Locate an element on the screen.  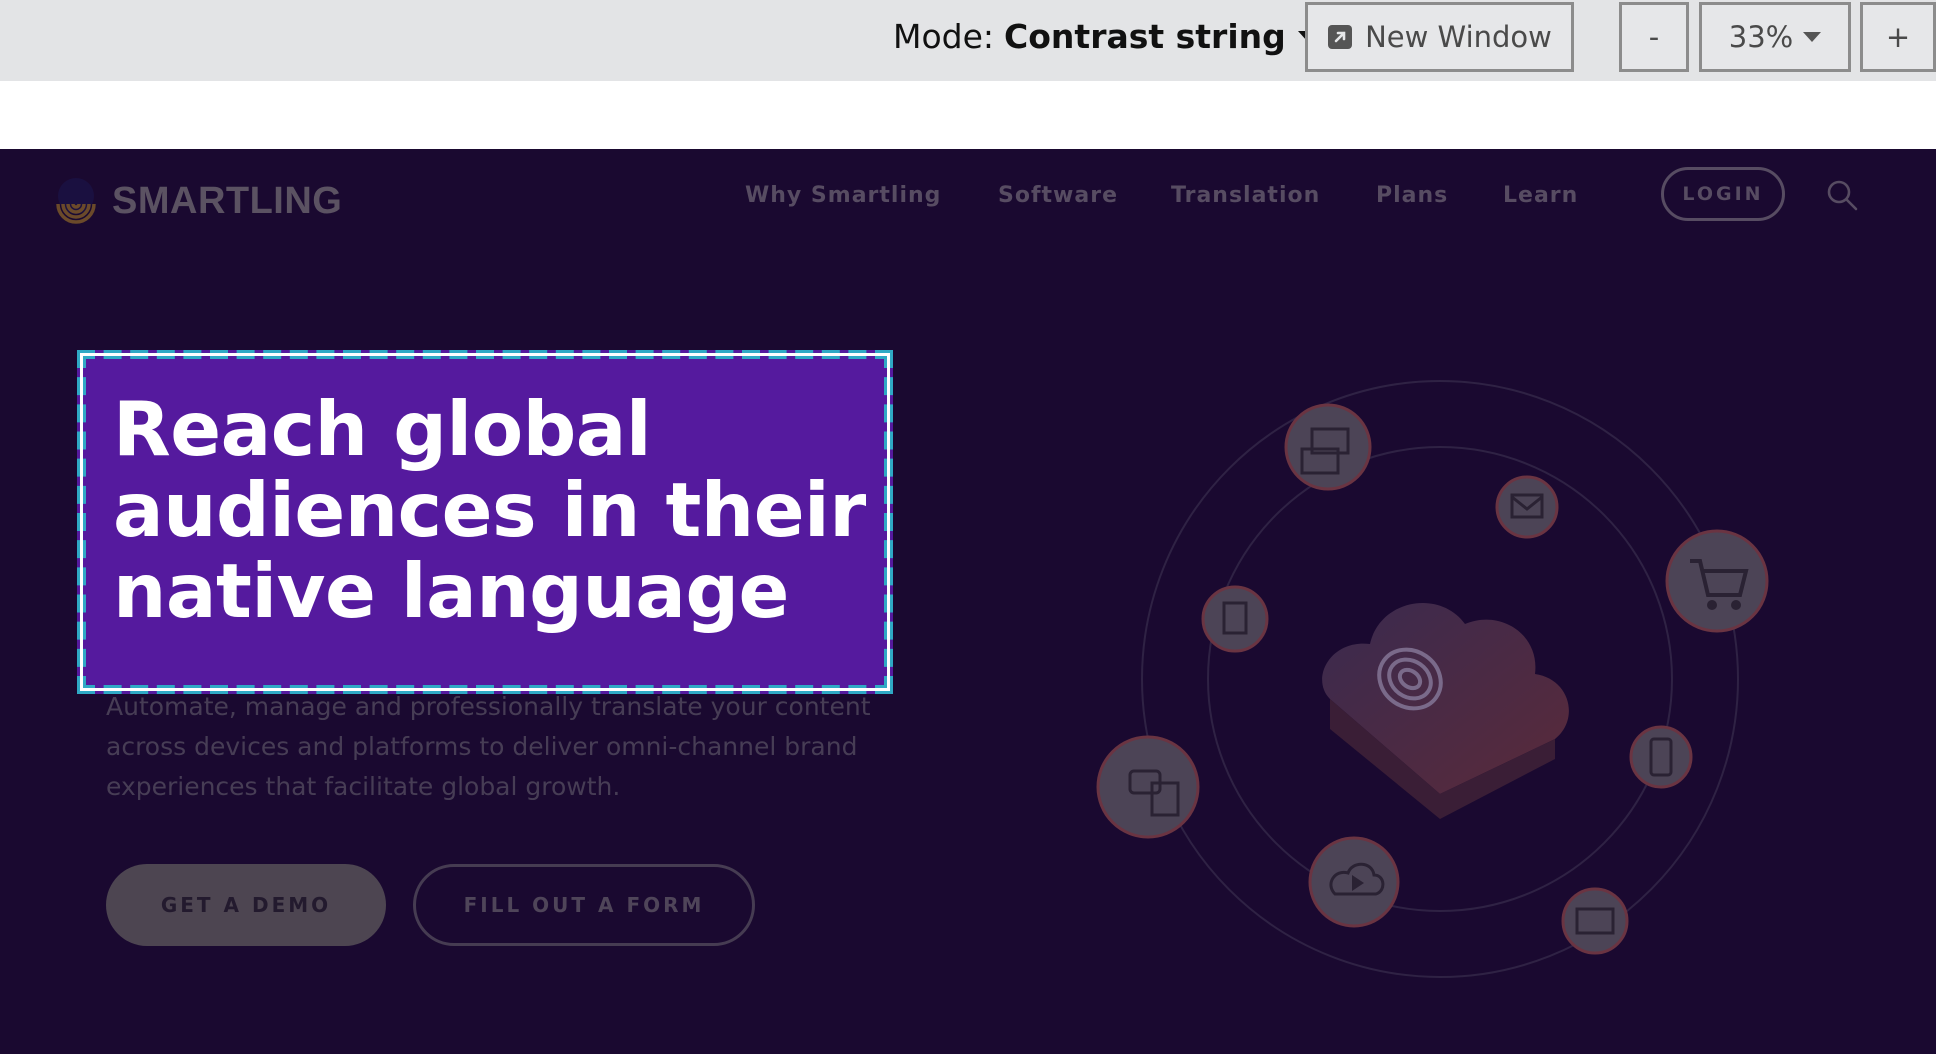
caret-down-icon is located at coordinates (1812, 37).